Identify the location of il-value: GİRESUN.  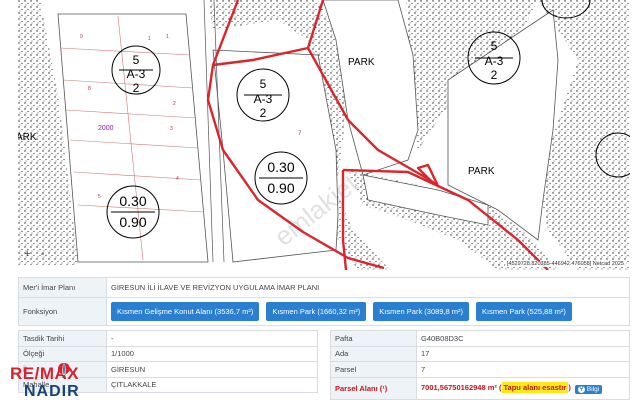
(212, 369).